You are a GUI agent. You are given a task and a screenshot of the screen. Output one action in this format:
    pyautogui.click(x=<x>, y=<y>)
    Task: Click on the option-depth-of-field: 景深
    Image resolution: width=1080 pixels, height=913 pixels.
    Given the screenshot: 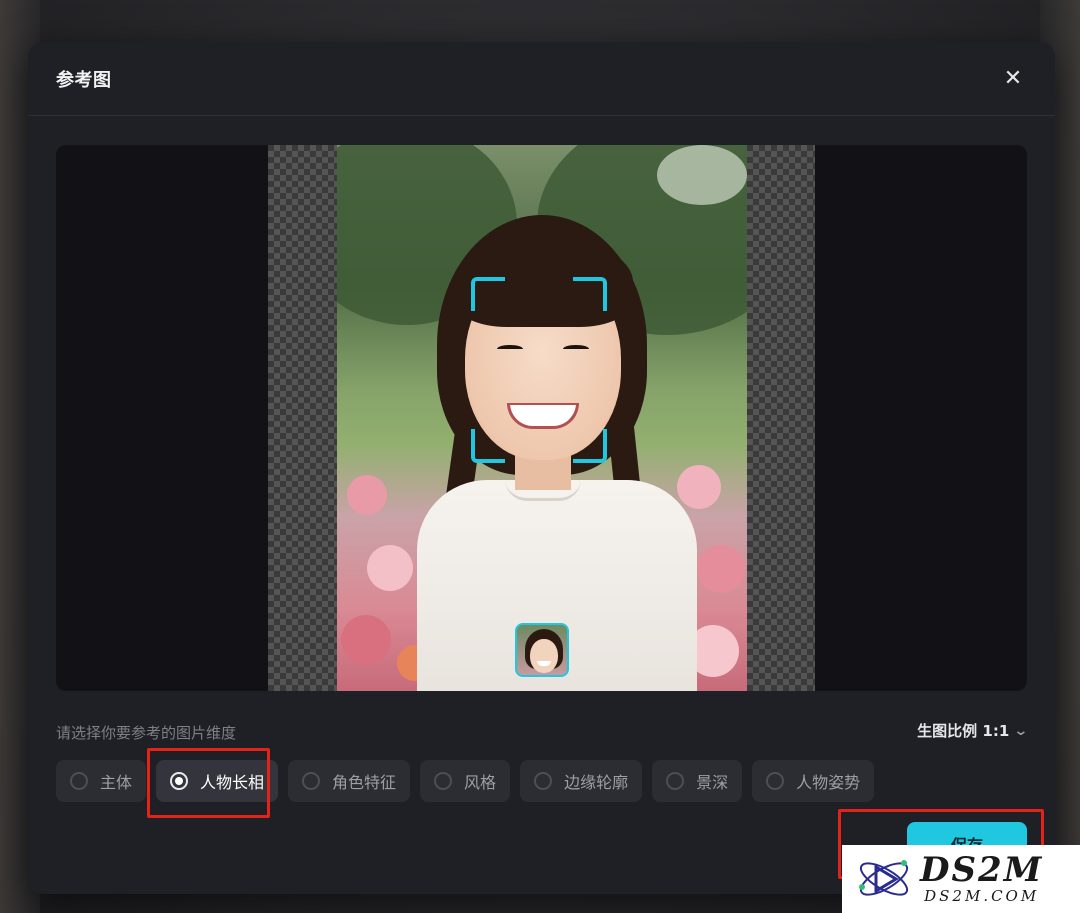 What is the action you would take?
    pyautogui.click(x=697, y=781)
    